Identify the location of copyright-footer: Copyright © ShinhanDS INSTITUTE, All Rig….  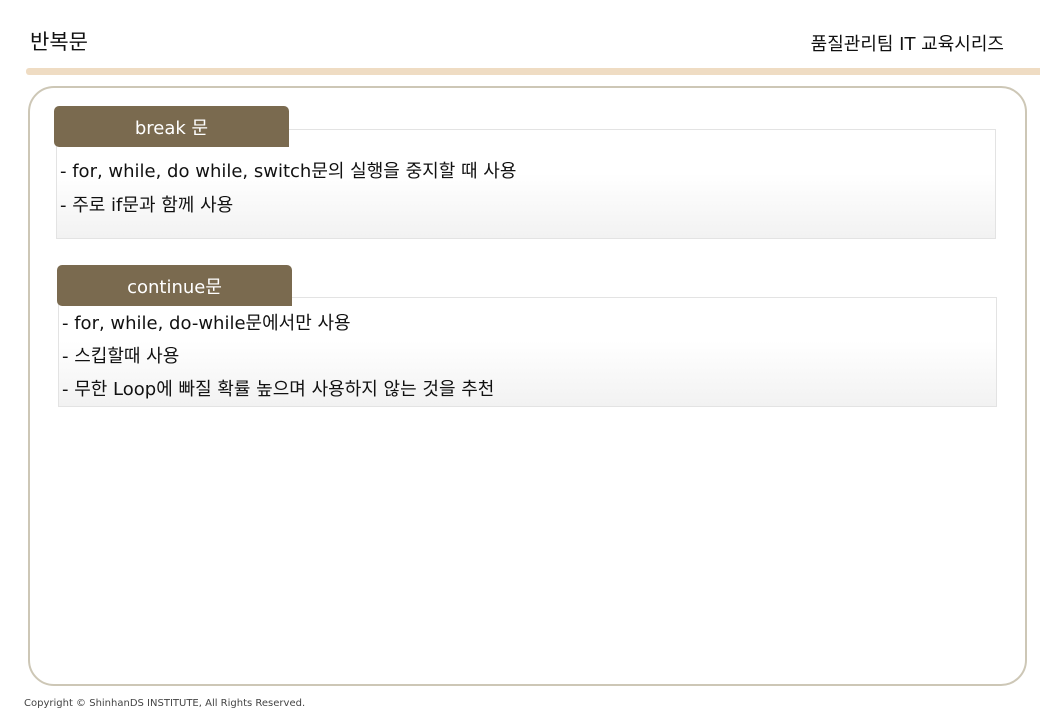
(165, 703).